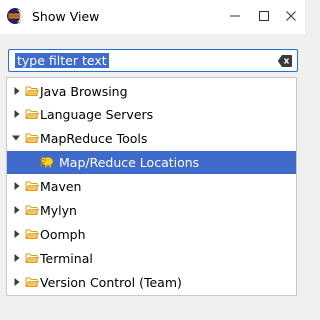  I want to click on tree-item-label: Terminal, so click(66, 258).